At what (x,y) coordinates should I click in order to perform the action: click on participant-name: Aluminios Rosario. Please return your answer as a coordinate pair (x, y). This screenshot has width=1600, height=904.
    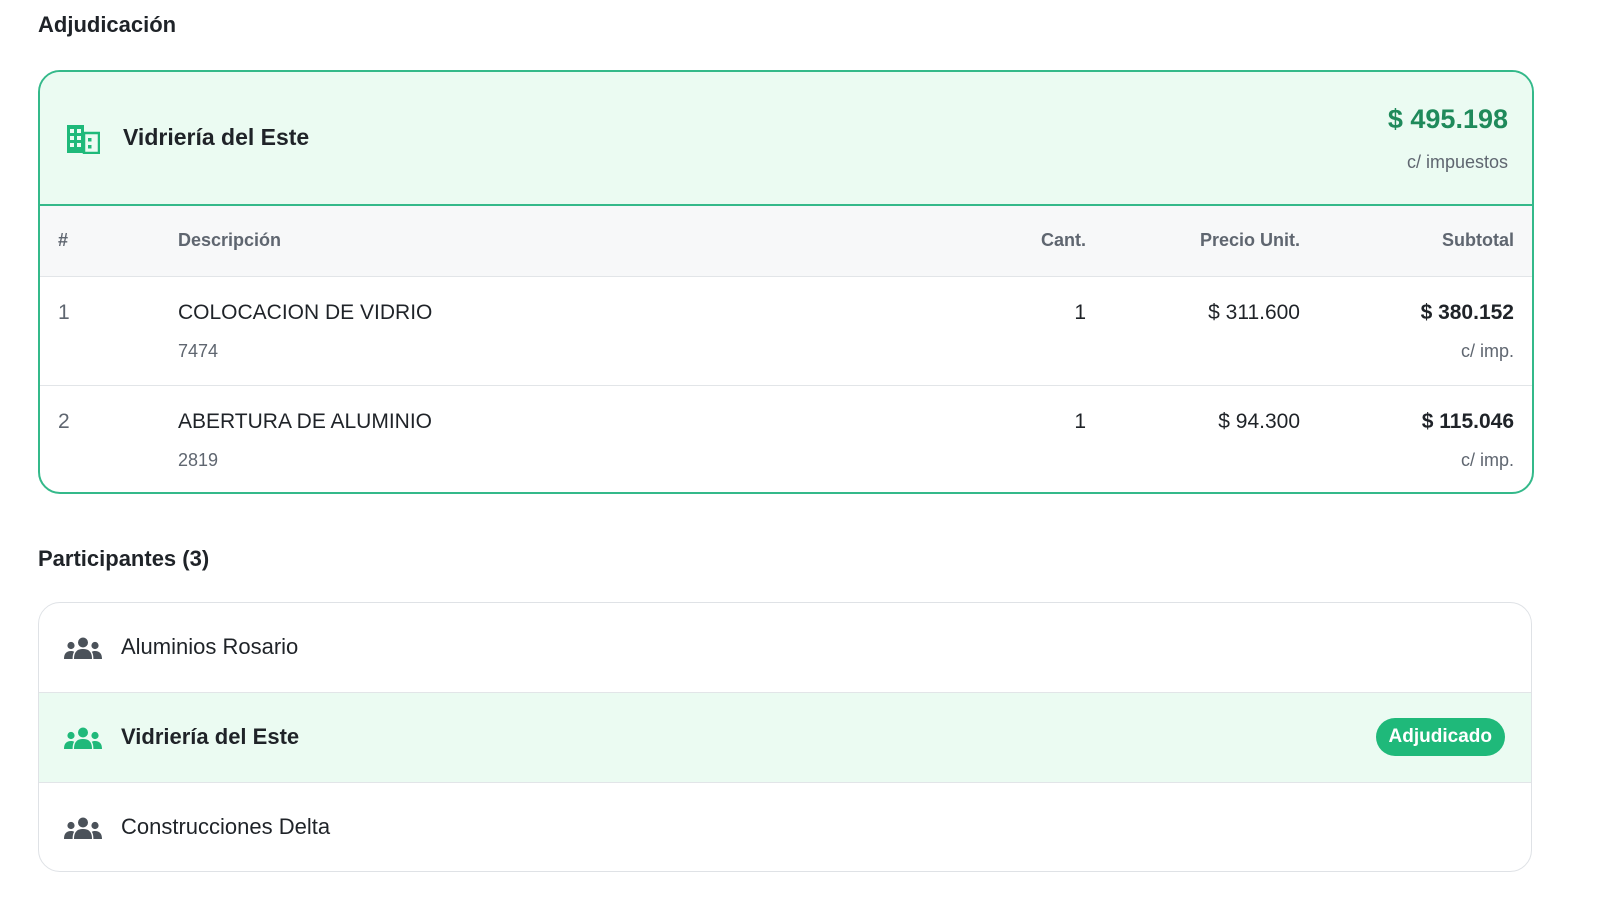
    Looking at the image, I should click on (210, 646).